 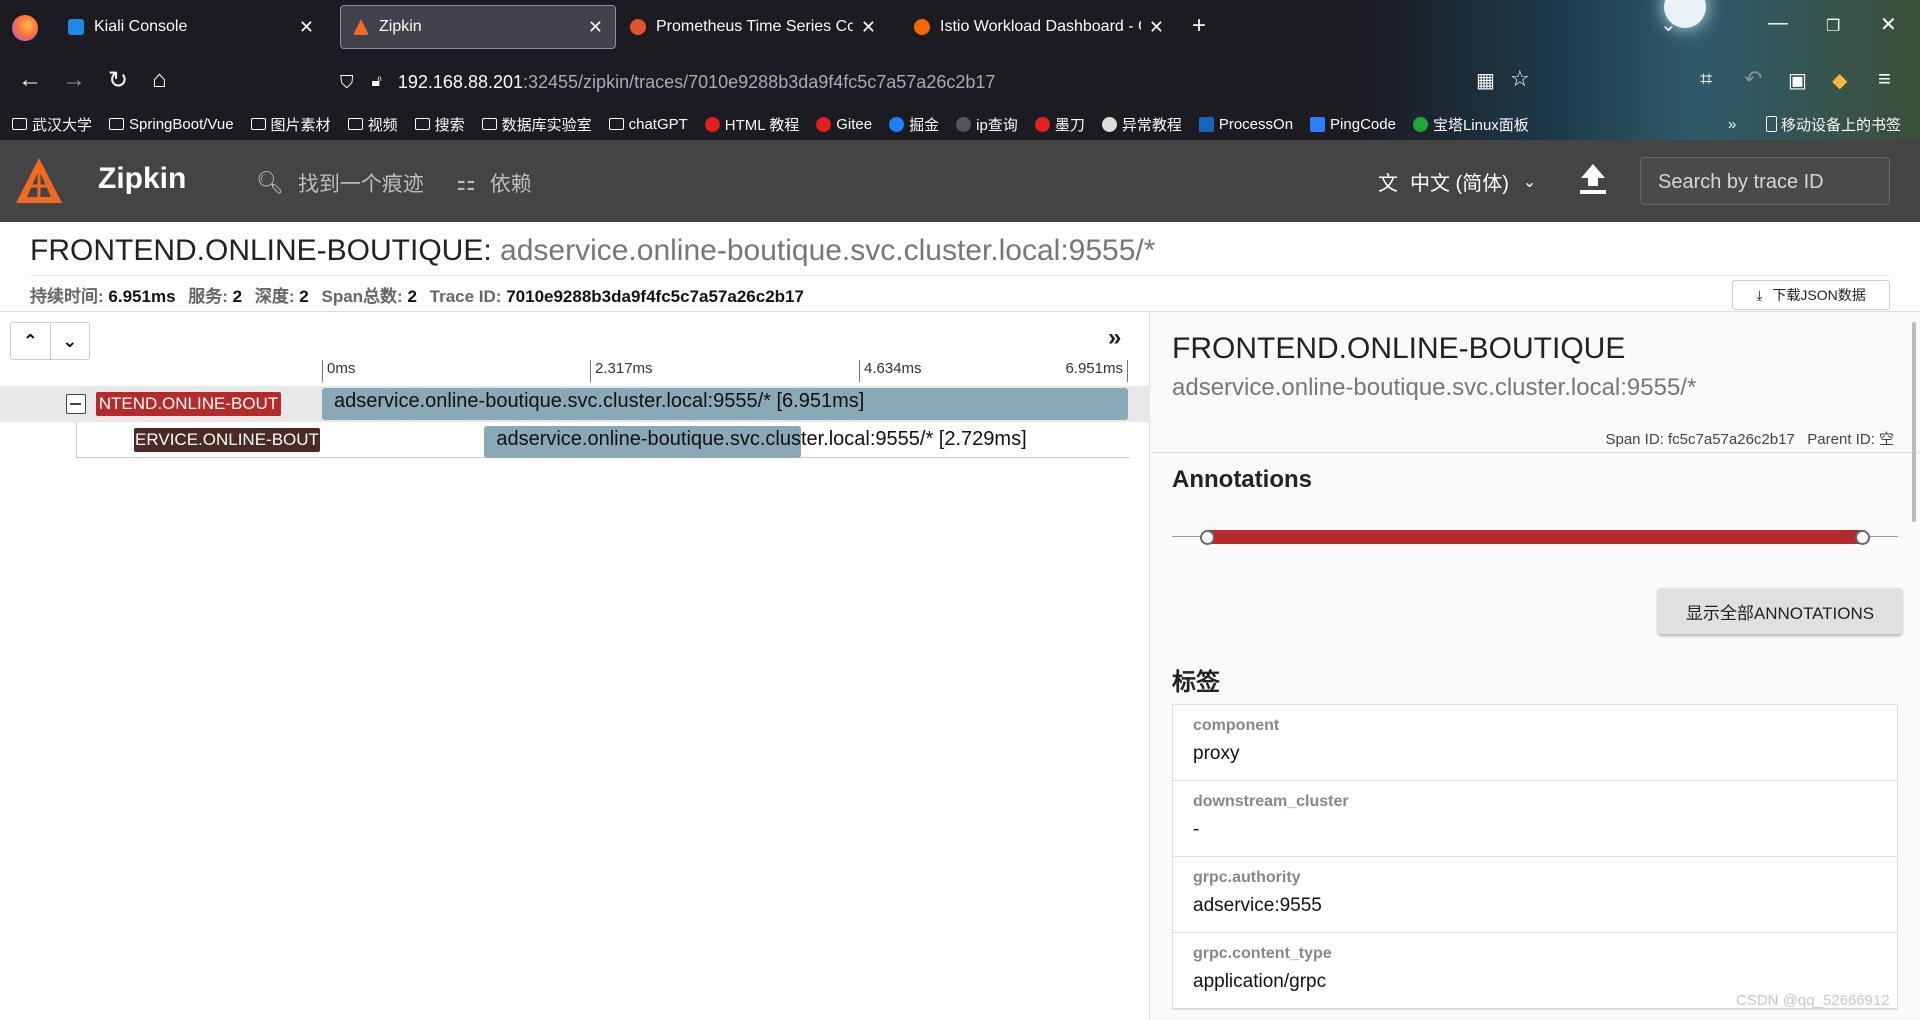 I want to click on firefox-icon, so click(x=25, y=28).